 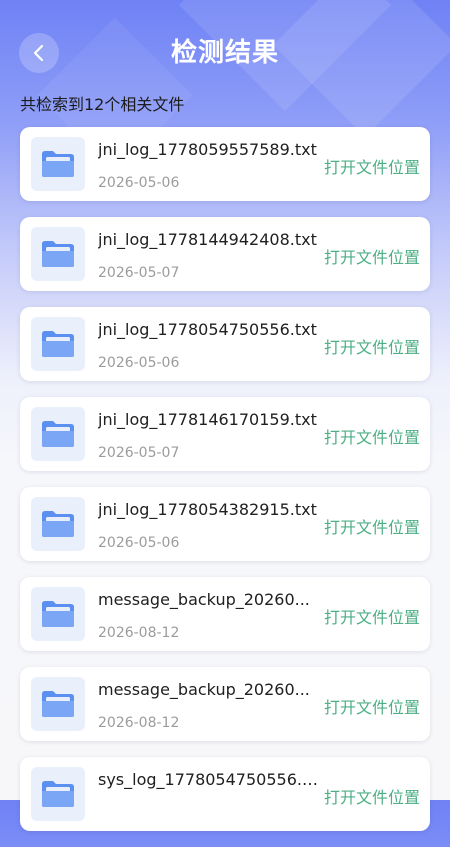 What do you see at coordinates (207, 509) in the screenshot?
I see `file-name: jni_log_1778054382915.txt` at bounding box center [207, 509].